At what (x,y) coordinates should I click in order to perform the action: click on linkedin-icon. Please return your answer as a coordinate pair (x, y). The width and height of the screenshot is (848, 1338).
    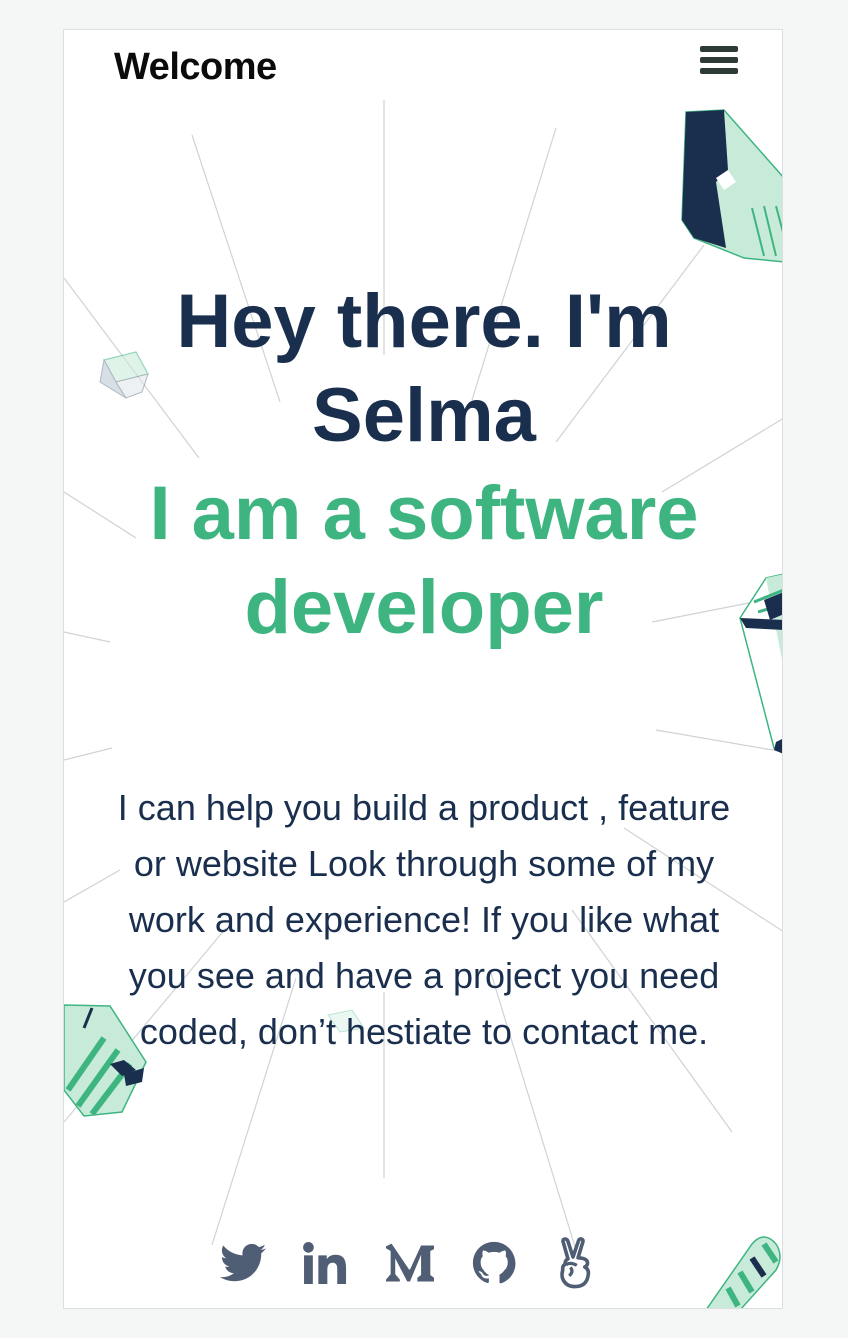
    Looking at the image, I should click on (325, 1263).